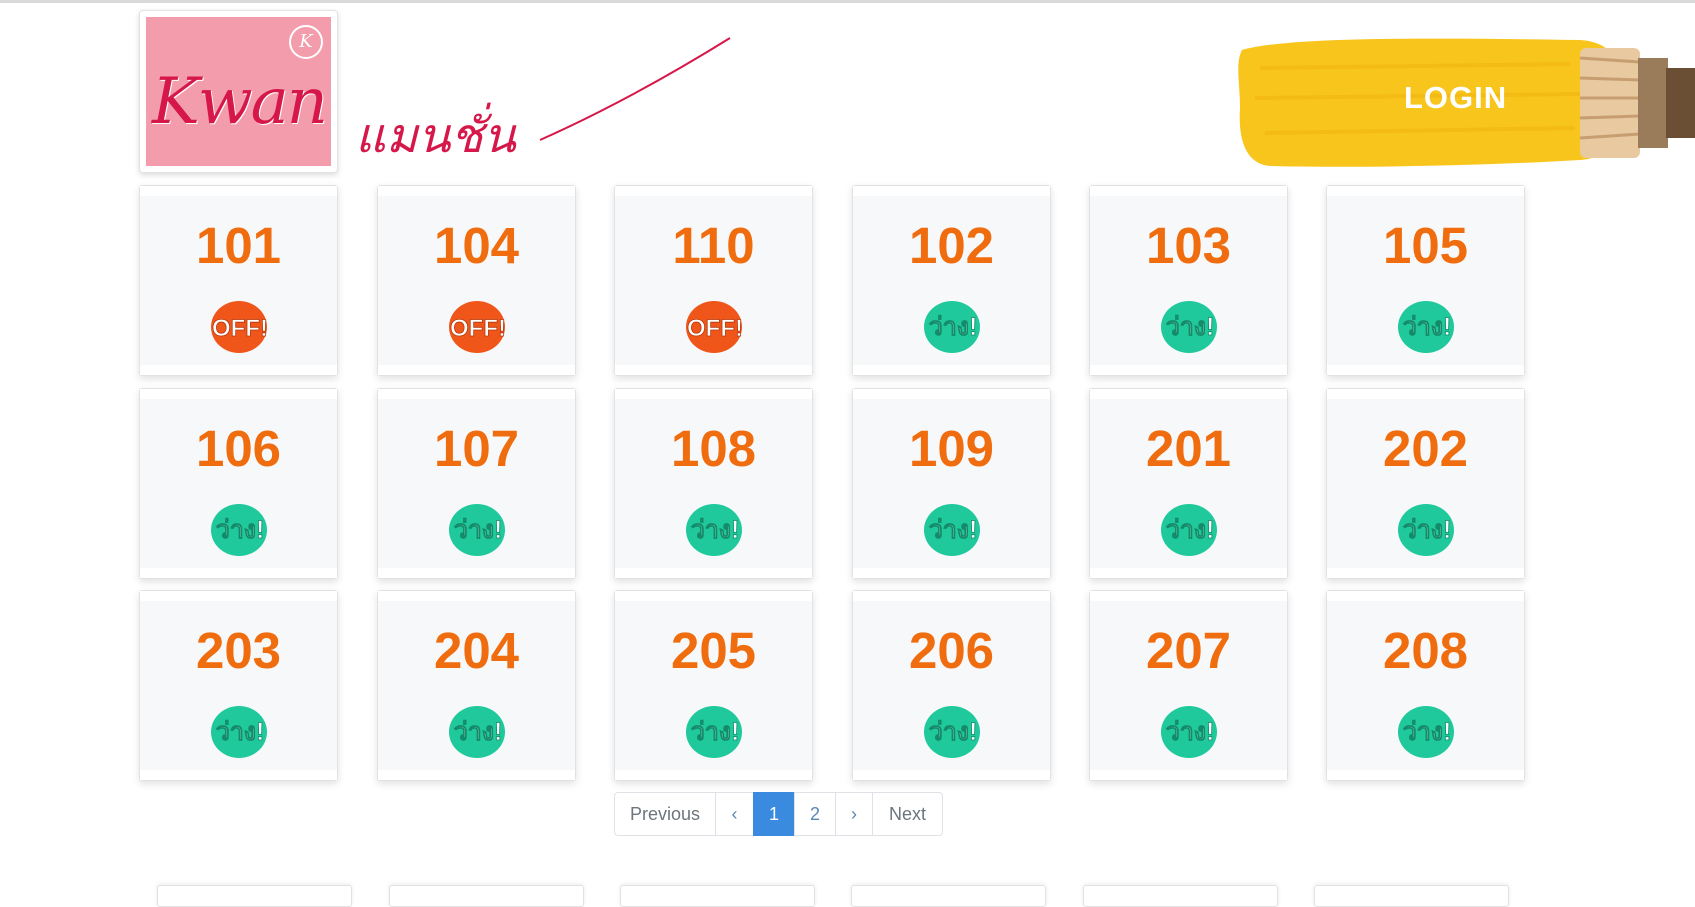 The height and width of the screenshot is (907, 1695). Describe the element at coordinates (476, 650) in the screenshot. I see `room-number: 204` at that location.